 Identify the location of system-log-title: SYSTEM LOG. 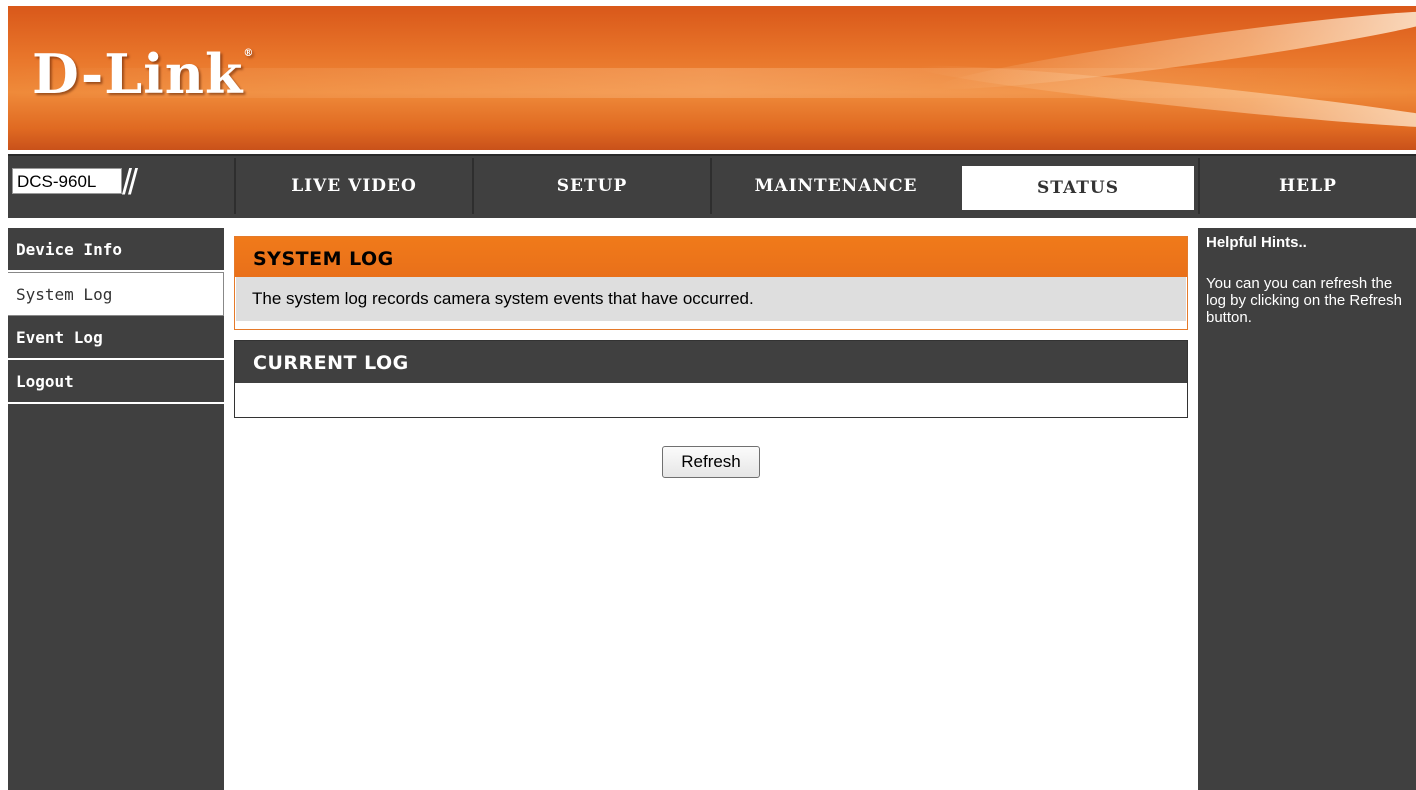
(711, 257).